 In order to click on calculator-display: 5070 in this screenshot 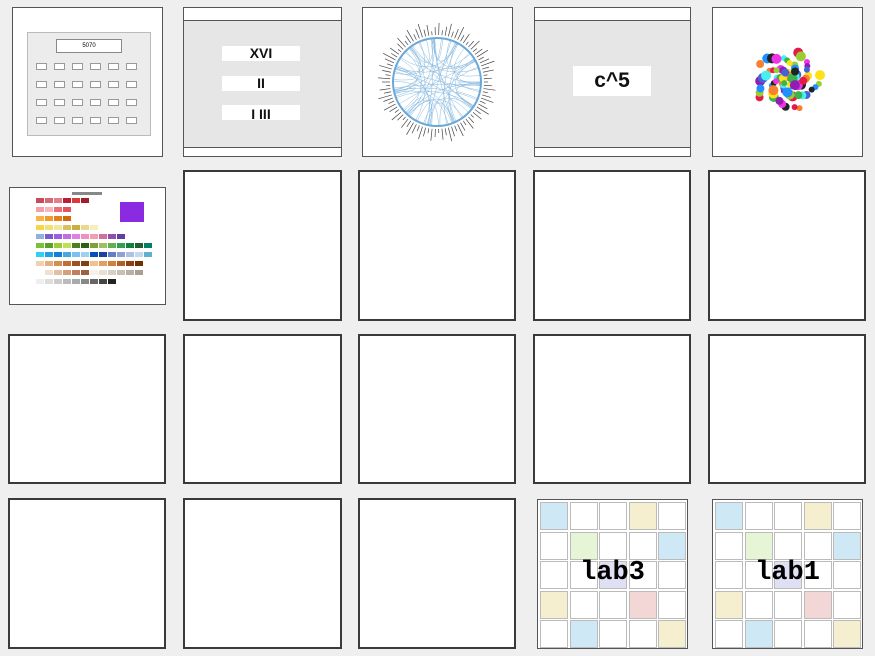, I will do `click(89, 46)`.